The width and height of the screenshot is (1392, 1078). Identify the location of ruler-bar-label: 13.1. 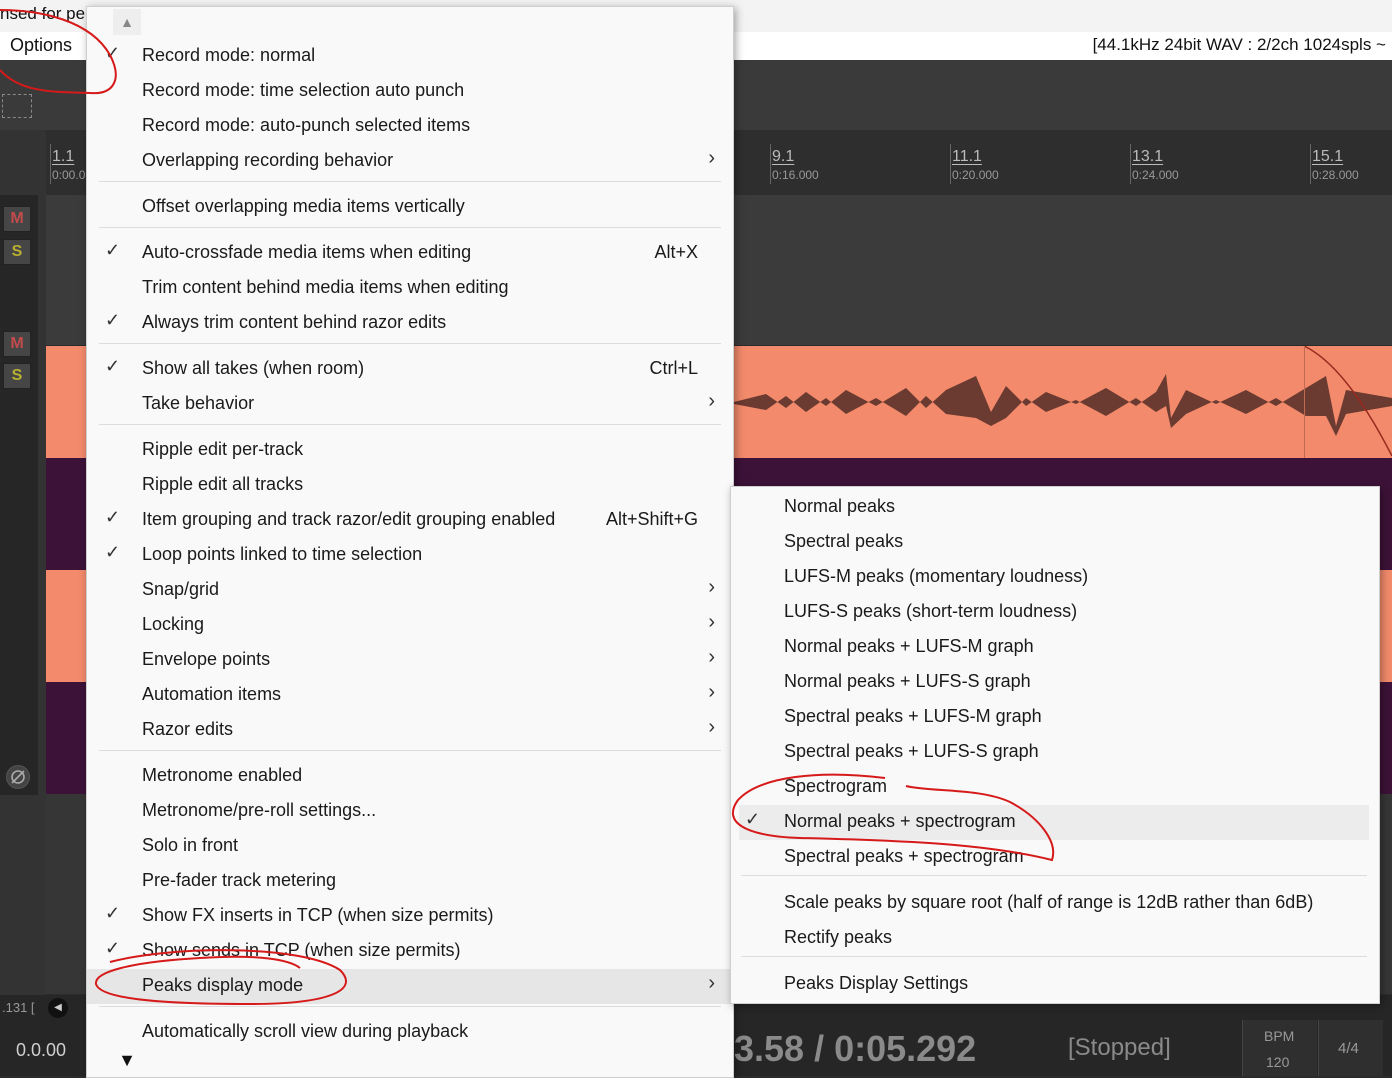
(1148, 156).